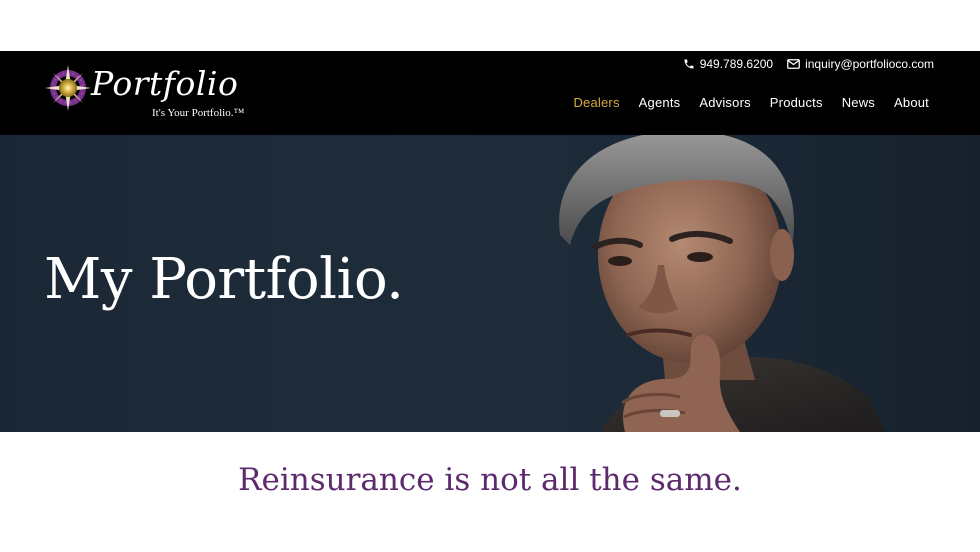 This screenshot has height=552, width=980. I want to click on phone-link: 949.789.6200, so click(728, 64).